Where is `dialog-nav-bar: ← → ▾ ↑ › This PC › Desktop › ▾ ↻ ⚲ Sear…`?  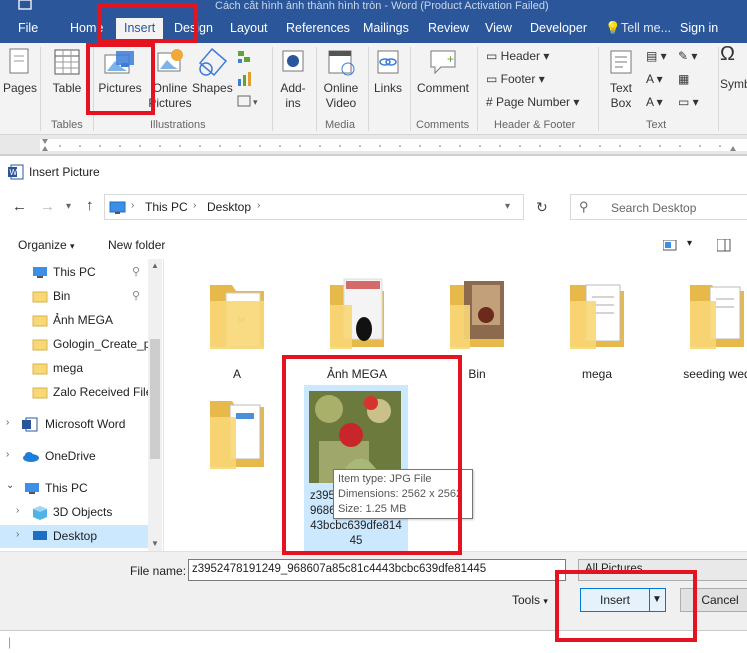
dialog-nav-bar: ← → ▾ ↑ › This PC › Desktop › ▾ ↻ ⚲ Sear… is located at coordinates (373, 208).